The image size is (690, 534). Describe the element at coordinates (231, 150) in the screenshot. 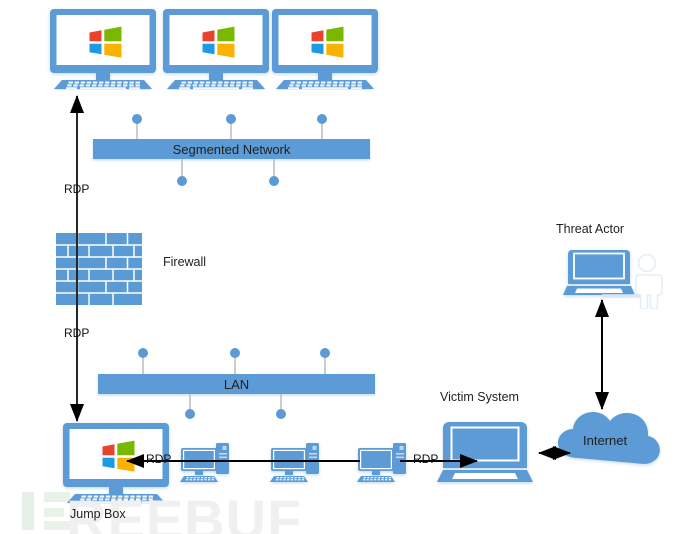

I see `segmented-network-bar-group` at that location.